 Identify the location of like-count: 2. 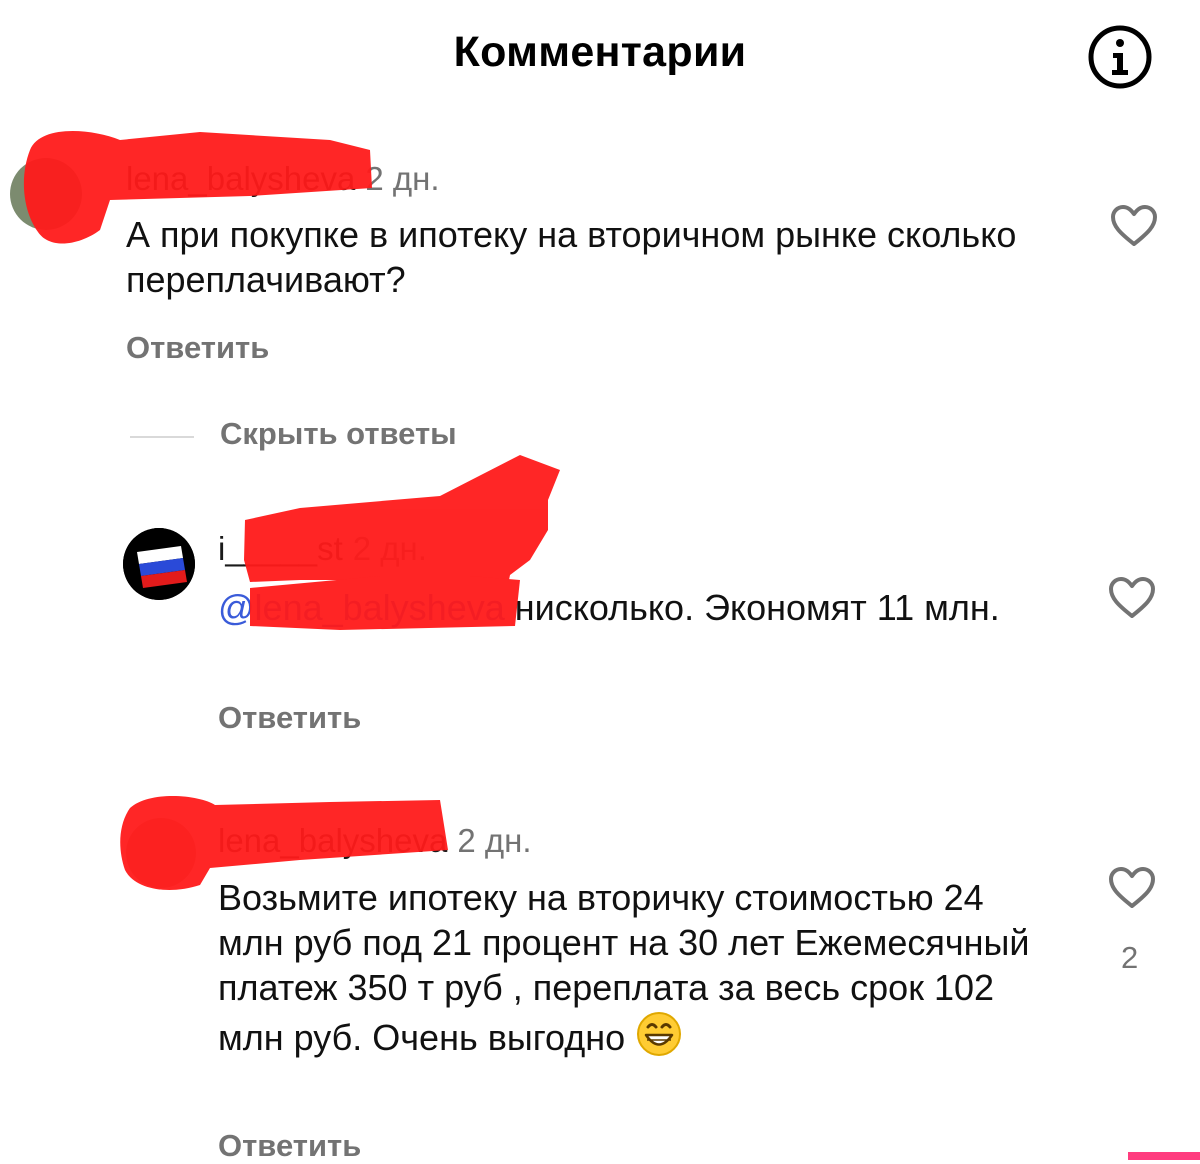
(1130, 957).